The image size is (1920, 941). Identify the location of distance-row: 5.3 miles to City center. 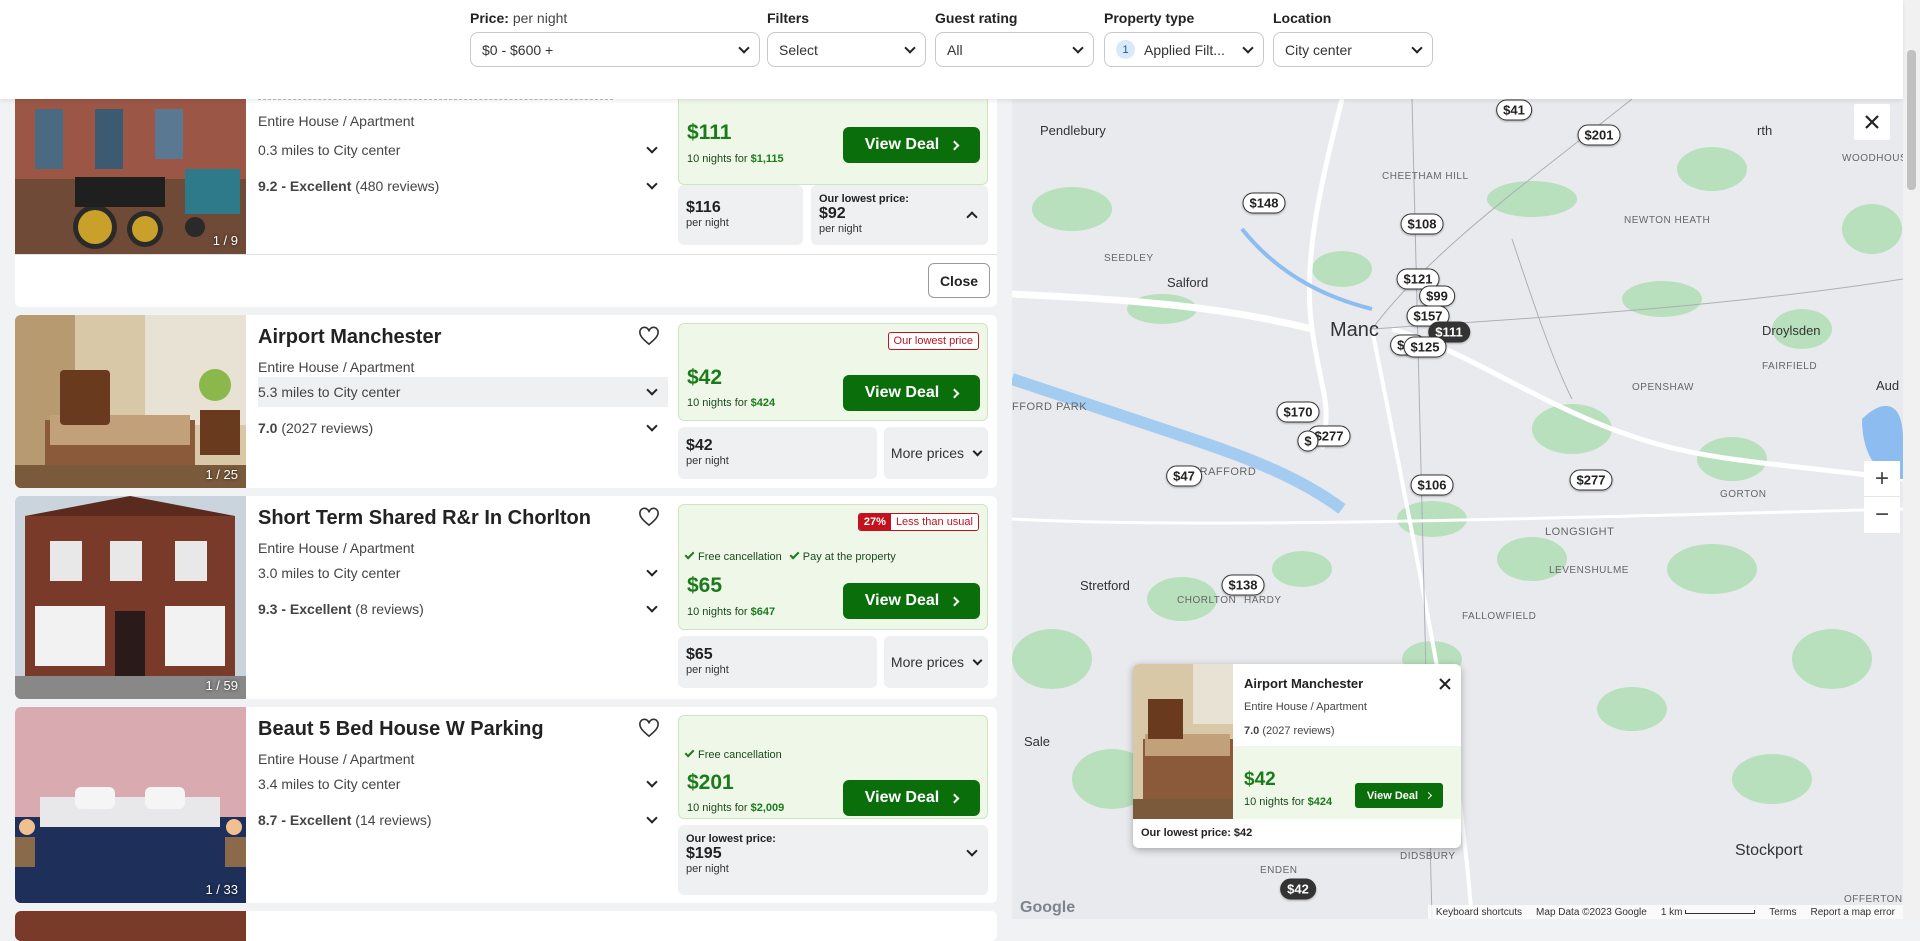
(463, 392).